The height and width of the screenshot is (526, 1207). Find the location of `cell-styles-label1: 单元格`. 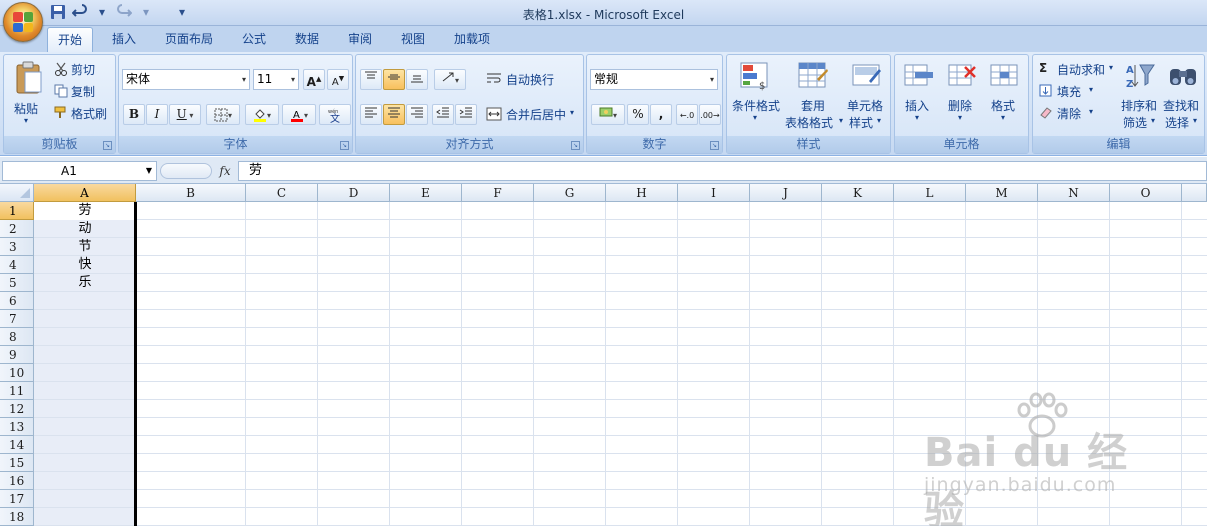

cell-styles-label1: 单元格 is located at coordinates (865, 105).